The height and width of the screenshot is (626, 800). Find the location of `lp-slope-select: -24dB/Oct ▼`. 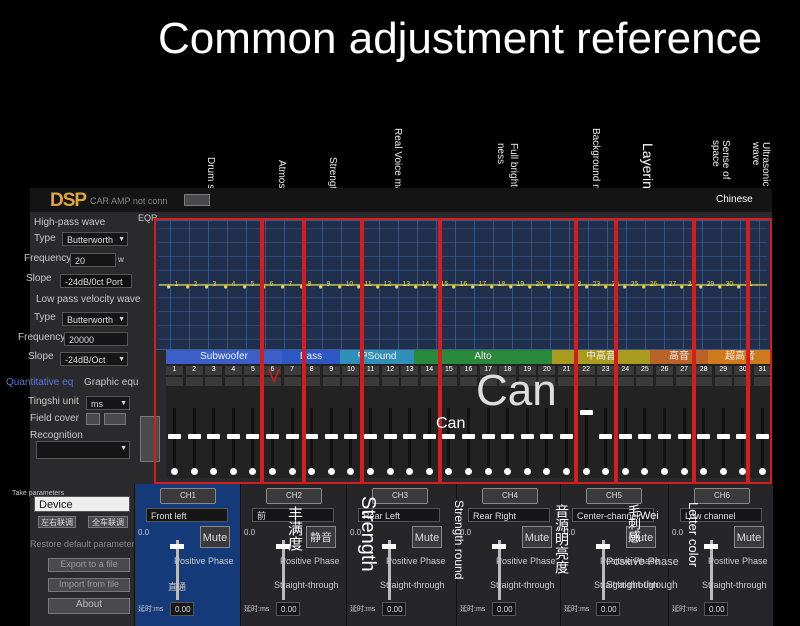

lp-slope-select: -24dB/Oct ▼ is located at coordinates (94, 359).